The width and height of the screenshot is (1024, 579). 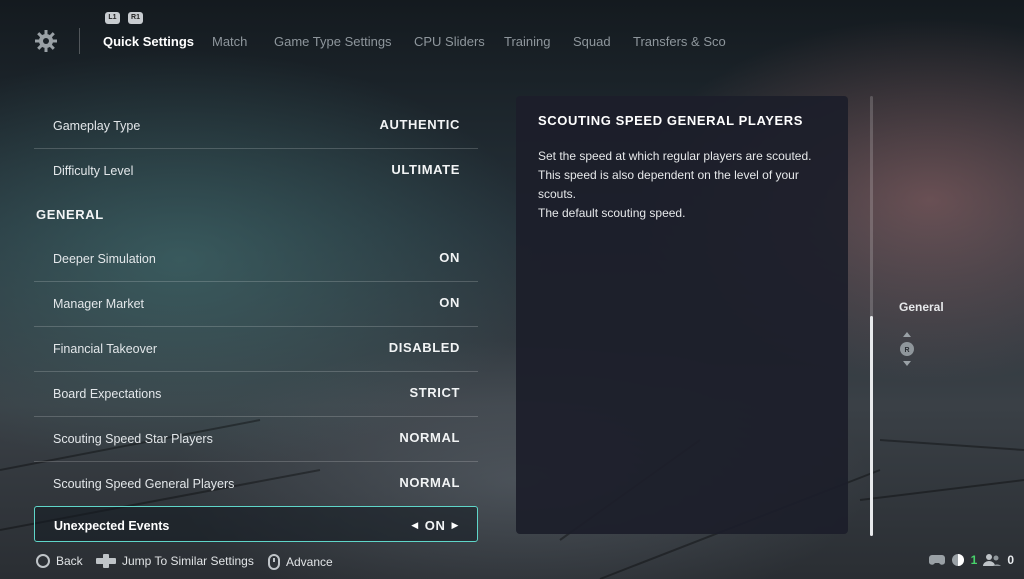 What do you see at coordinates (449, 41) in the screenshot?
I see `tab-cpu-sliders: CPU Sliders` at bounding box center [449, 41].